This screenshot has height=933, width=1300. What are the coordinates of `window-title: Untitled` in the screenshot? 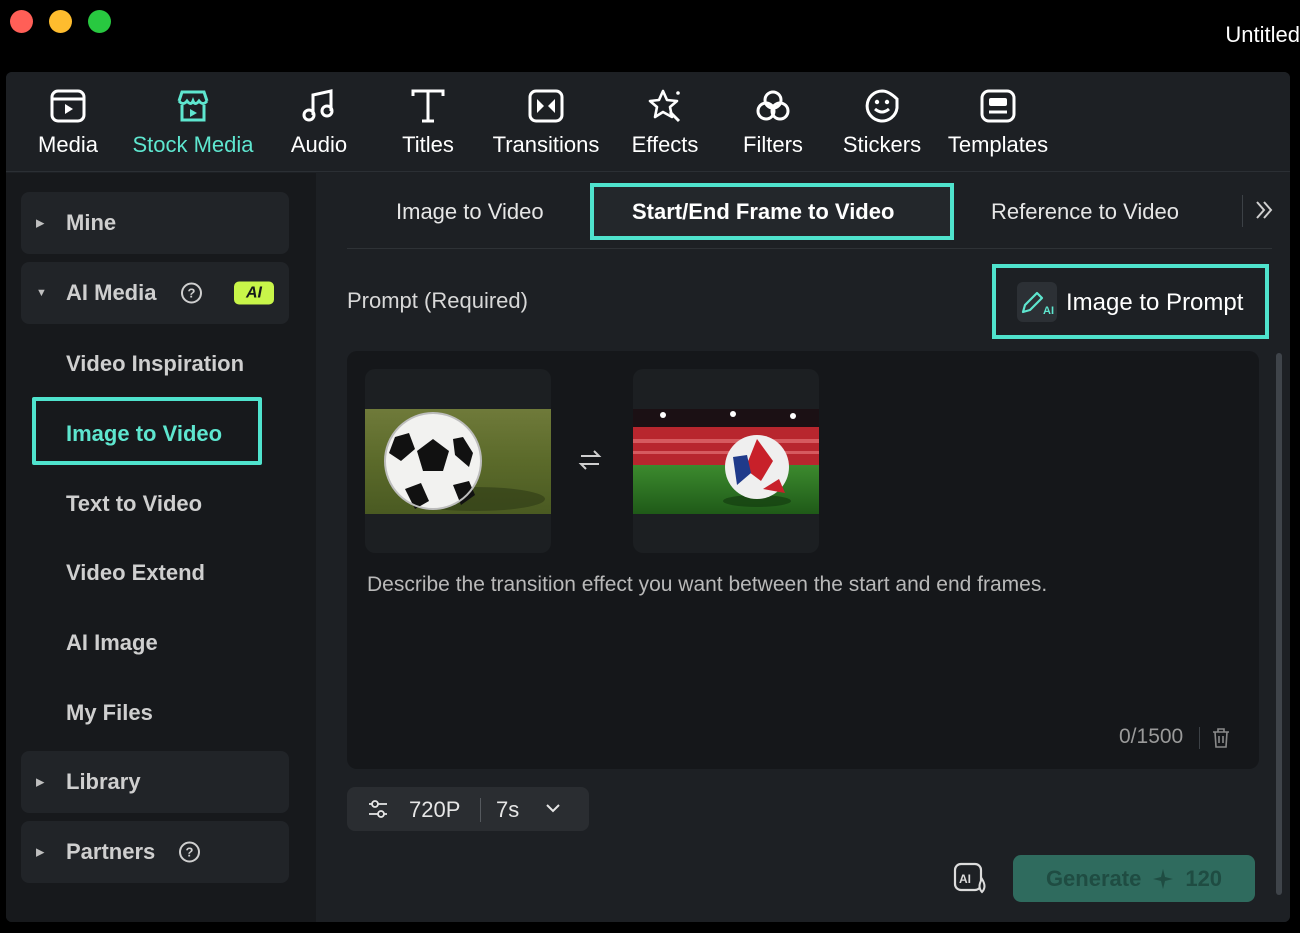 It's located at (1262, 34).